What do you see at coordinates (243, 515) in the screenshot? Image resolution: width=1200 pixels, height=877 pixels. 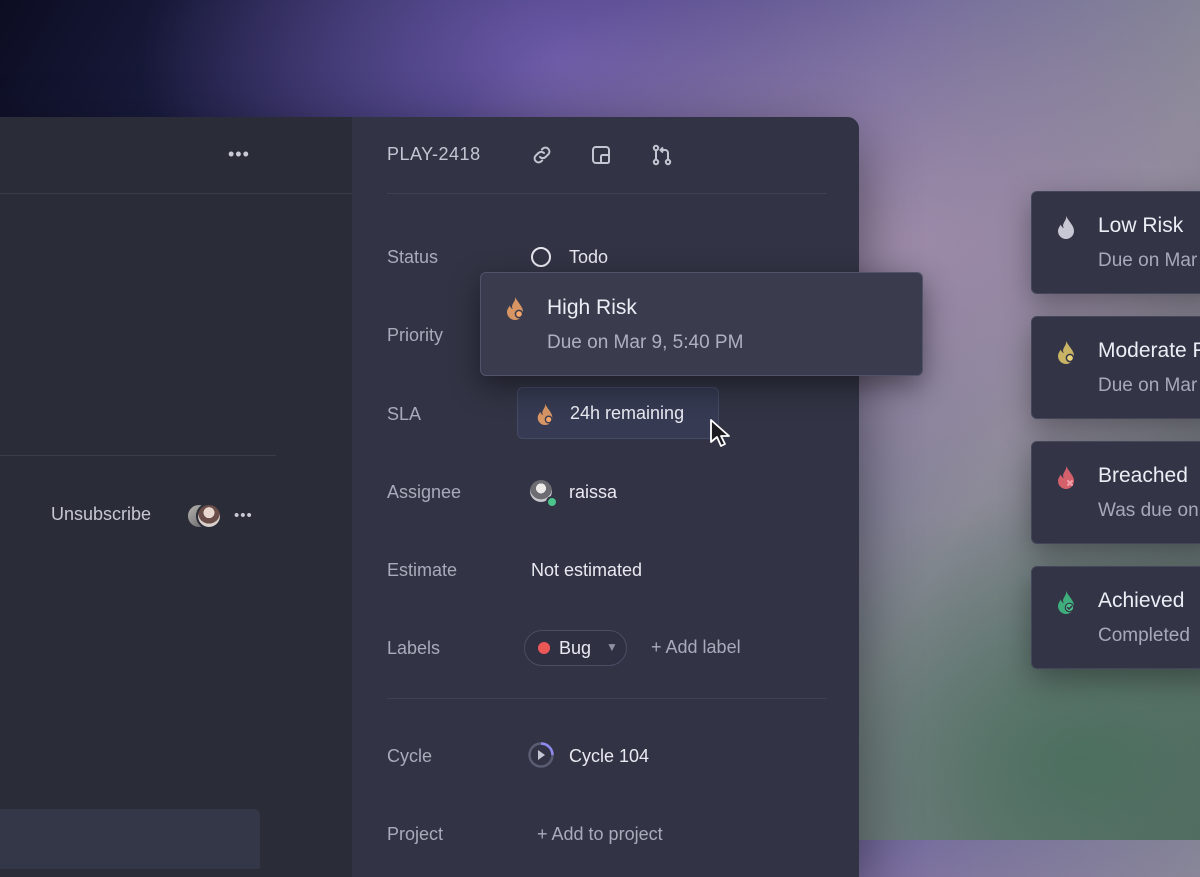 I see `activity-more-icon: •••` at bounding box center [243, 515].